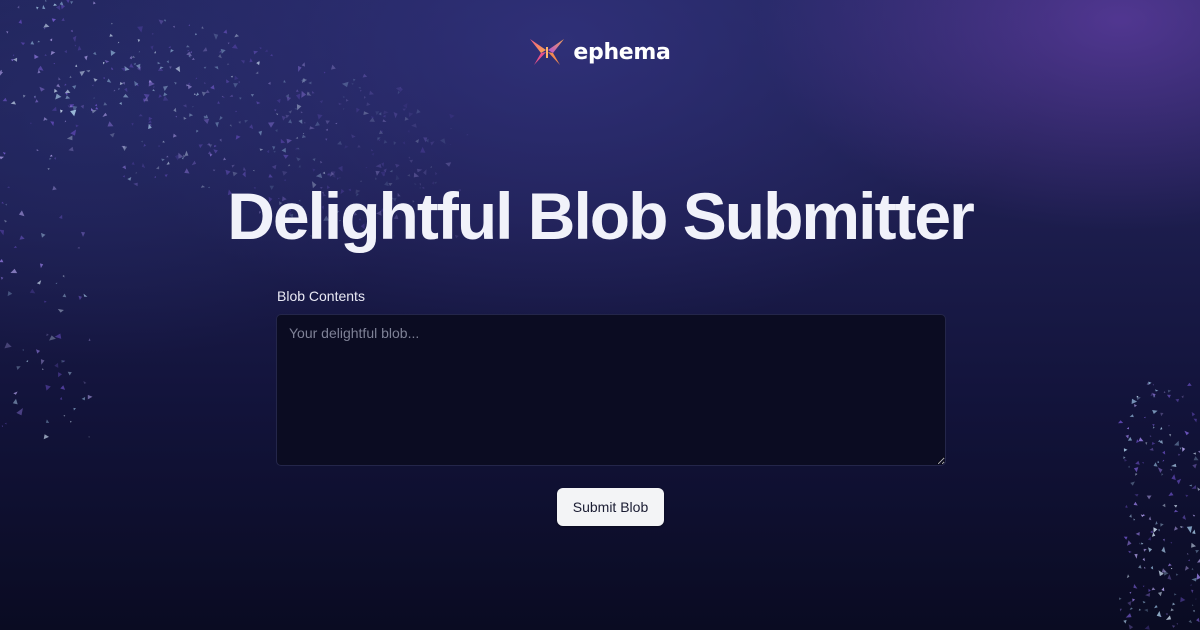 The height and width of the screenshot is (630, 1200). What do you see at coordinates (611, 390) in the screenshot?
I see `blob-contents-textarea` at bounding box center [611, 390].